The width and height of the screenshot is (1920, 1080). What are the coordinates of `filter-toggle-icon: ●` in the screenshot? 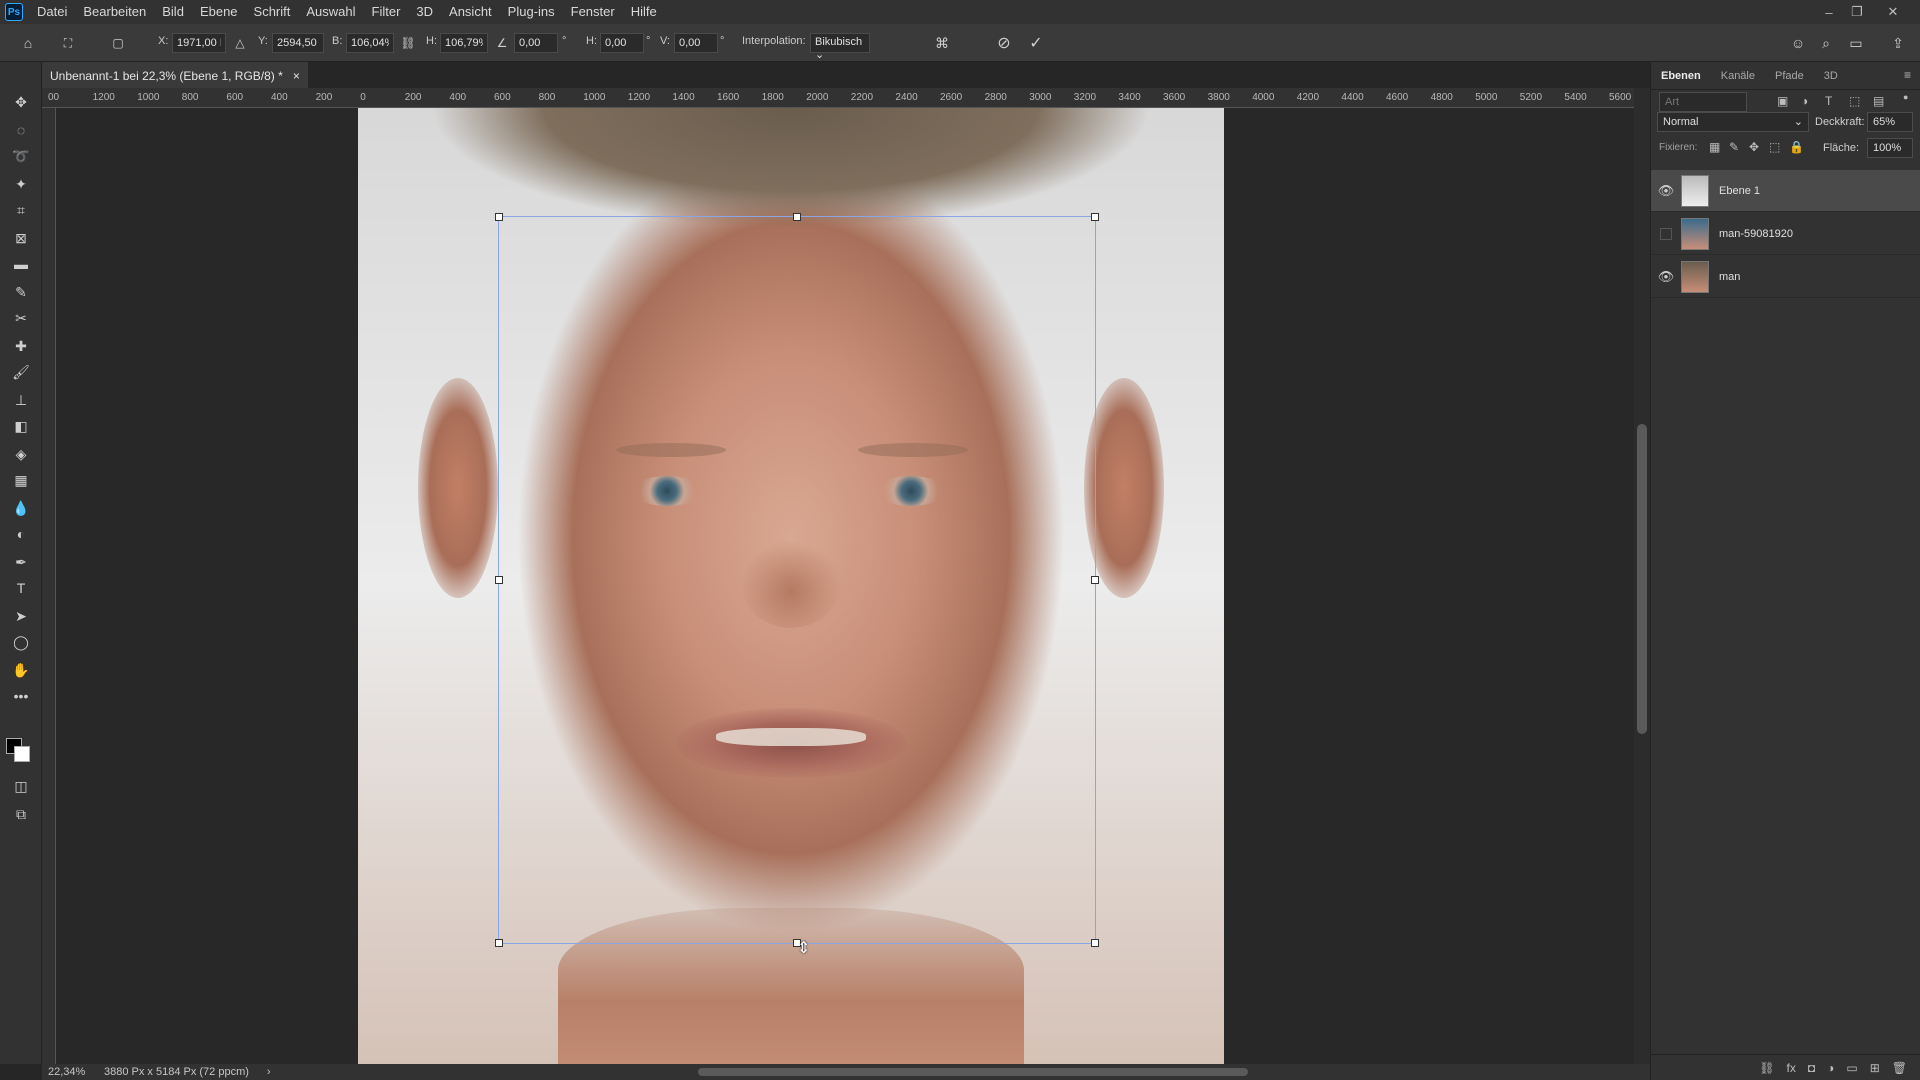 It's located at (1905, 97).